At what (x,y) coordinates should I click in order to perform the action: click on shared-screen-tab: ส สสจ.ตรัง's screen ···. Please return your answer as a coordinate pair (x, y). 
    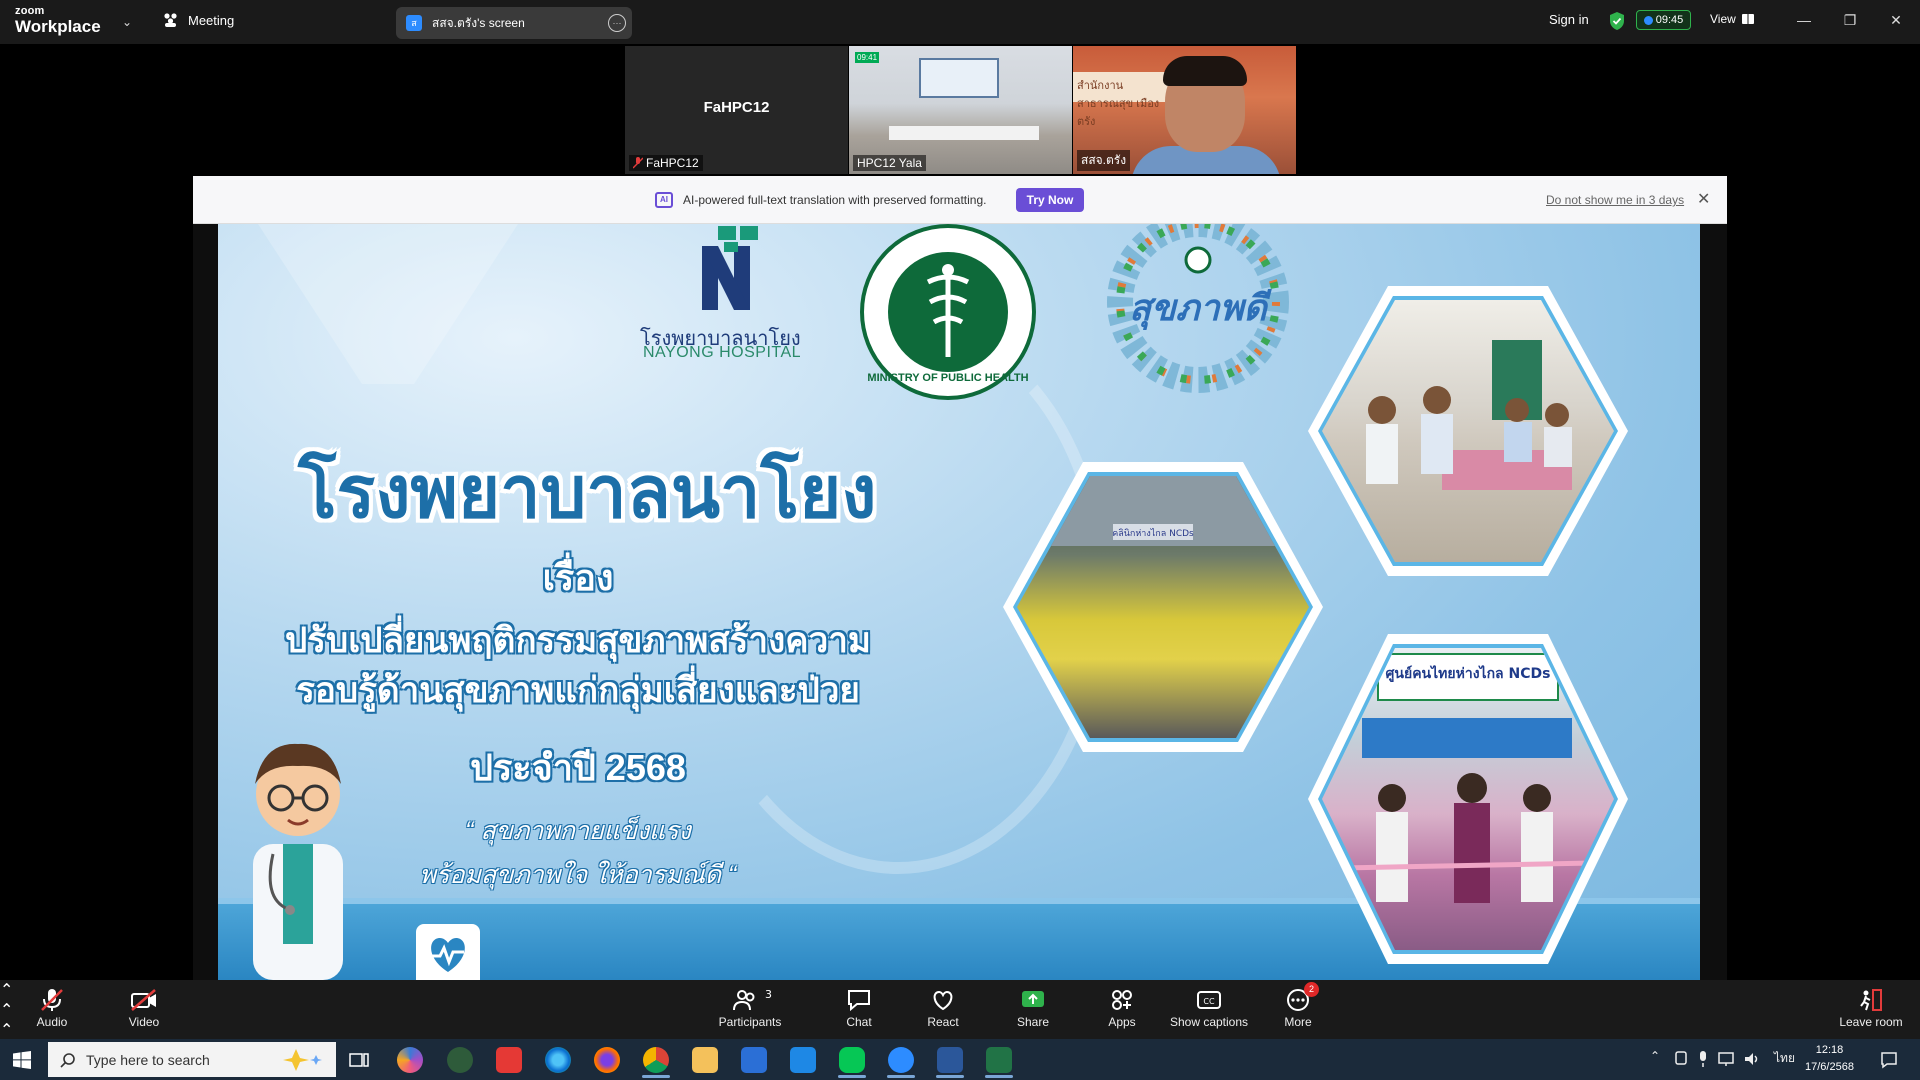
    Looking at the image, I should click on (514, 23).